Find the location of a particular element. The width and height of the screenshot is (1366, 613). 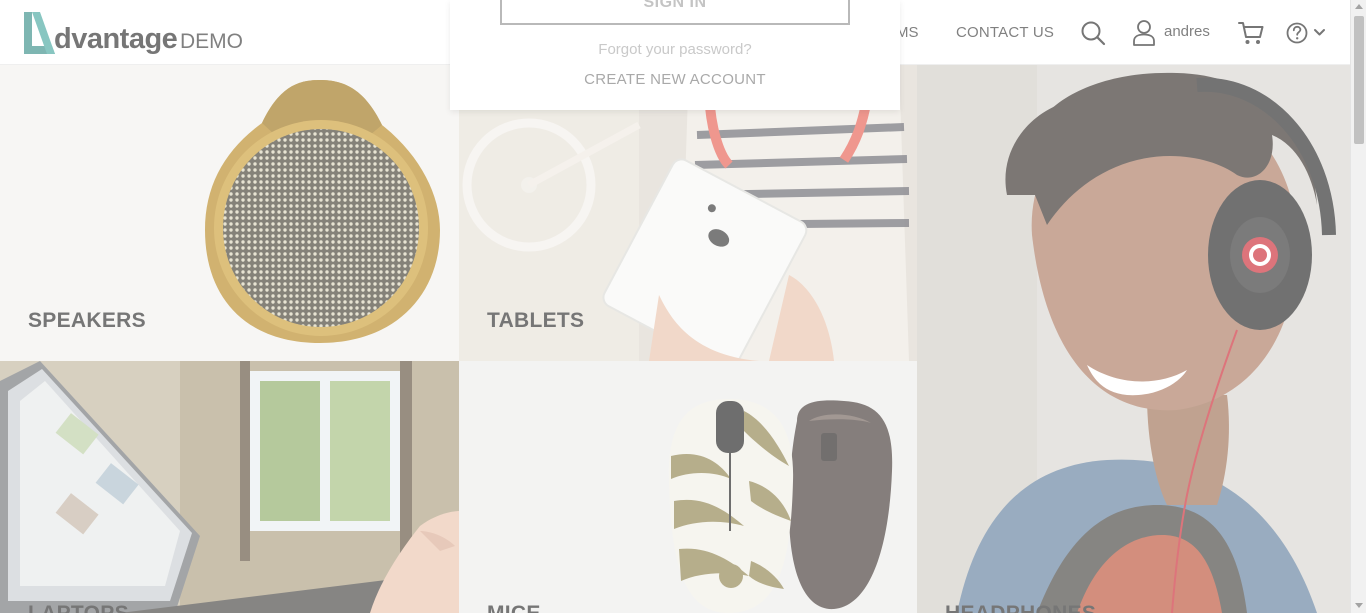

forgot-password-link: Forgot your password? is located at coordinates (675, 49).